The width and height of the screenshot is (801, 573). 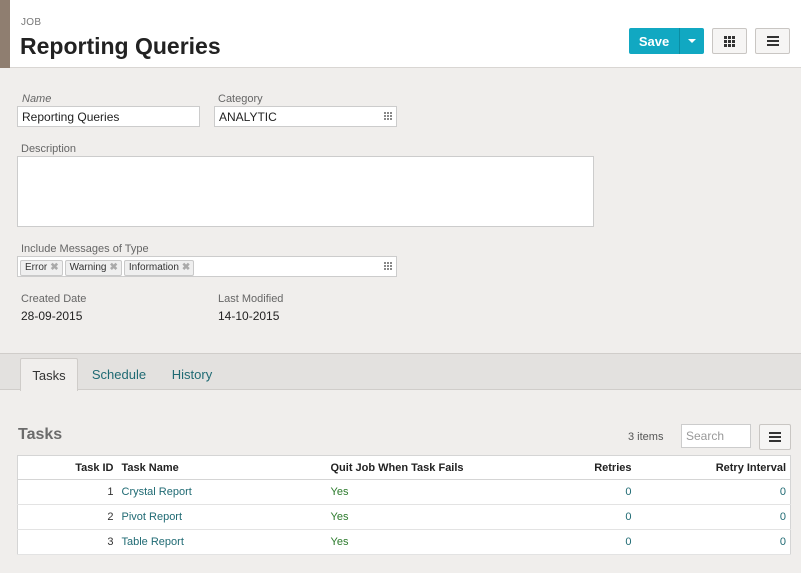 What do you see at coordinates (67, 492) in the screenshot?
I see `task-id-cell: 1` at bounding box center [67, 492].